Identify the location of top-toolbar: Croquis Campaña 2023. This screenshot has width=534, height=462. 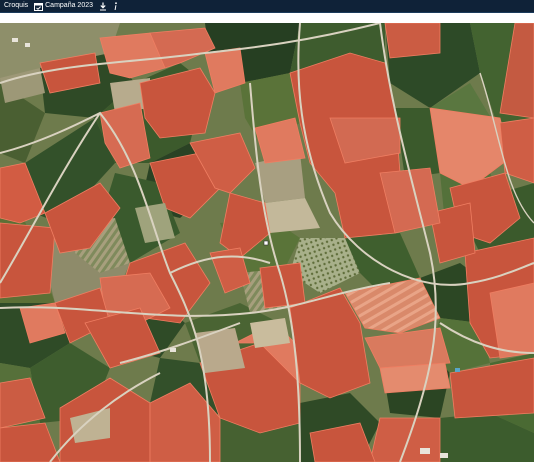
(267, 6).